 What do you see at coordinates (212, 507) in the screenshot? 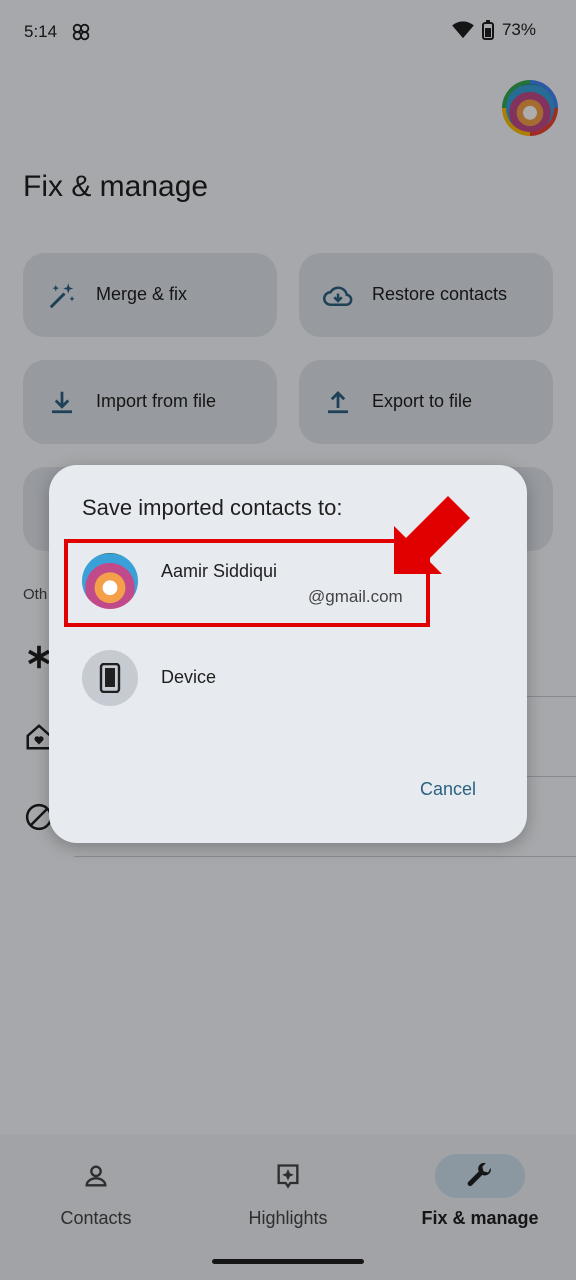
I see `dialog-title: Save imported contacts to:` at bounding box center [212, 507].